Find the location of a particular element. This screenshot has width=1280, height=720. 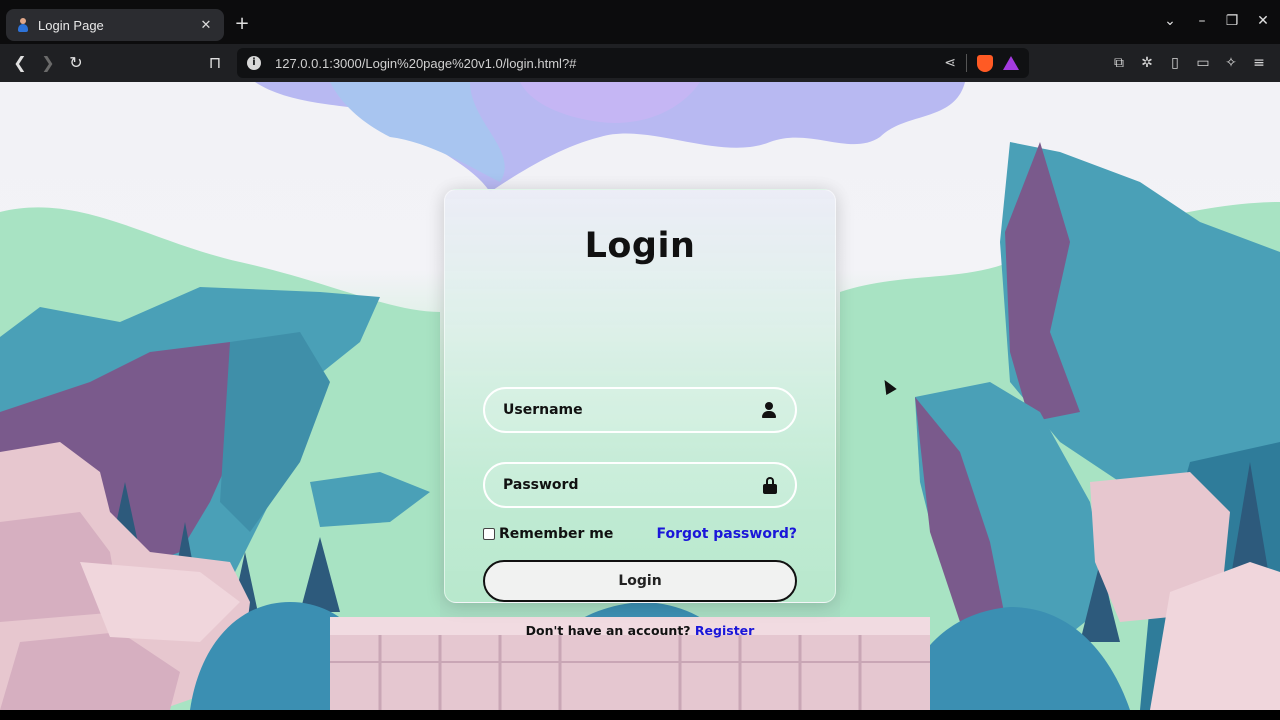

login-title: Login is located at coordinates (640, 246).